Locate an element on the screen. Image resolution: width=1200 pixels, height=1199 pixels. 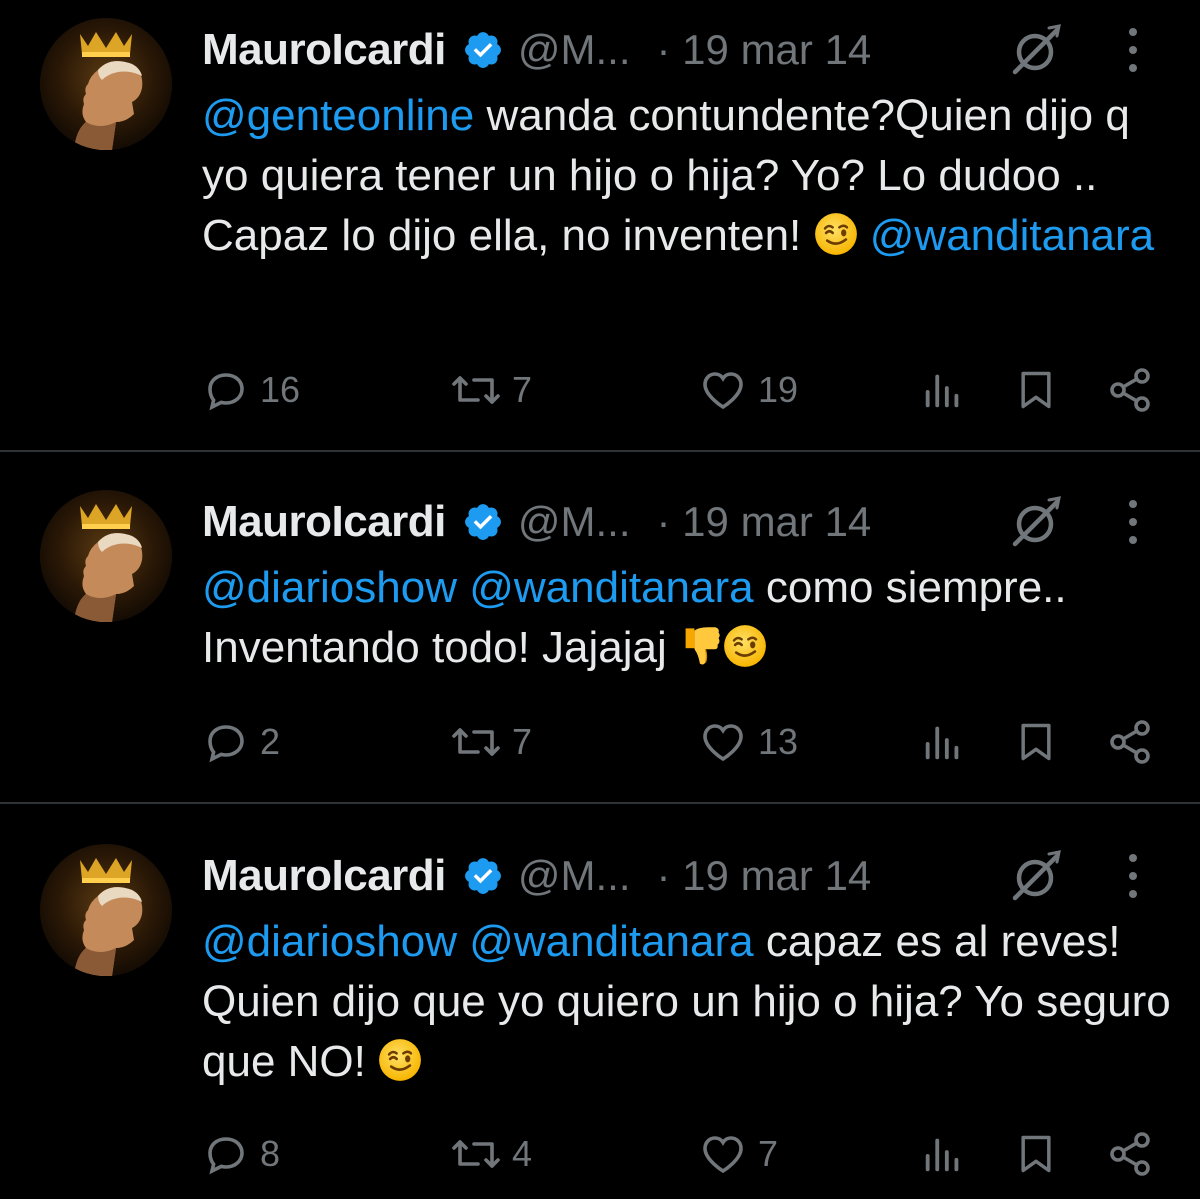
reply-count: 16 is located at coordinates (280, 389).